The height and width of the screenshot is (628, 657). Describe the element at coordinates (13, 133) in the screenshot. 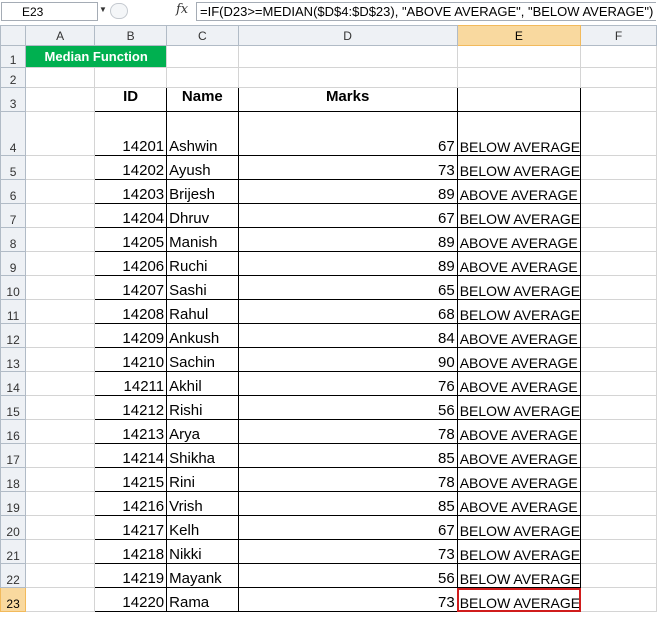

I see `row-header-4: 4` at that location.